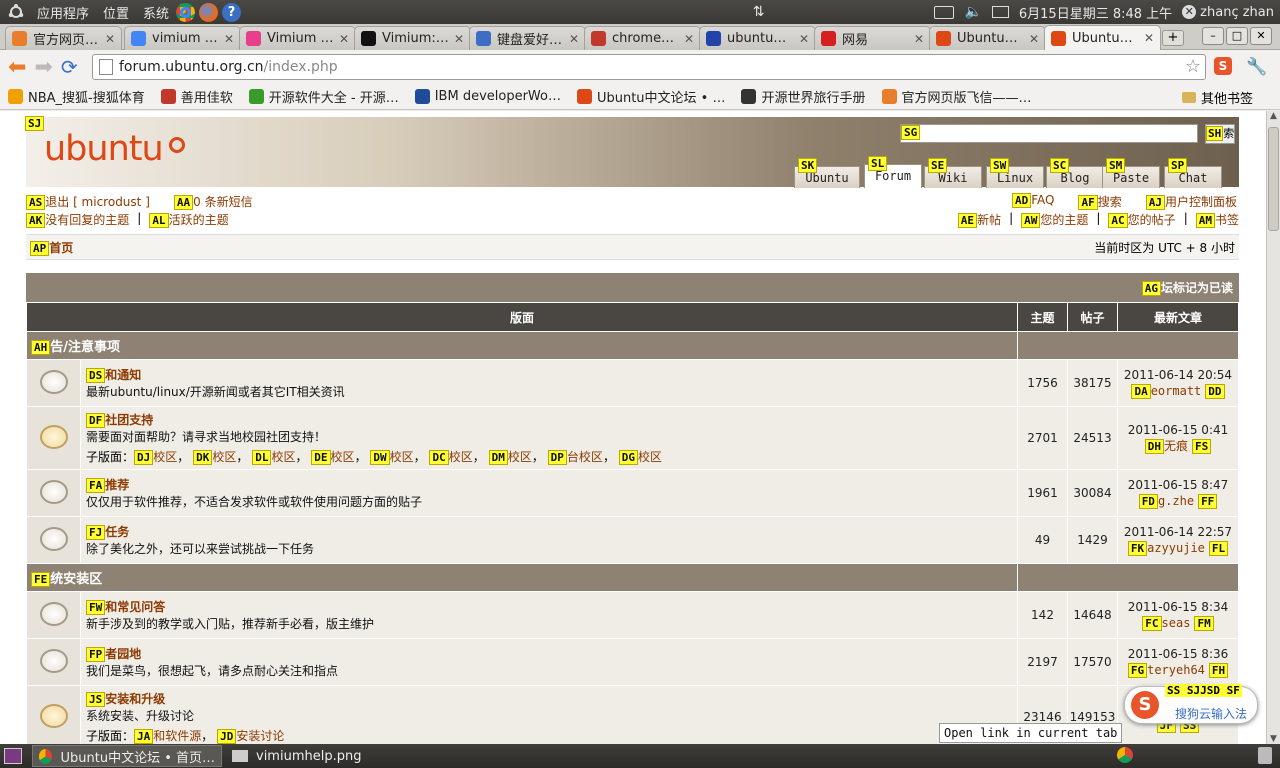  What do you see at coordinates (1215, 391) in the screenshot?
I see `hint-goto-last: DD` at bounding box center [1215, 391].